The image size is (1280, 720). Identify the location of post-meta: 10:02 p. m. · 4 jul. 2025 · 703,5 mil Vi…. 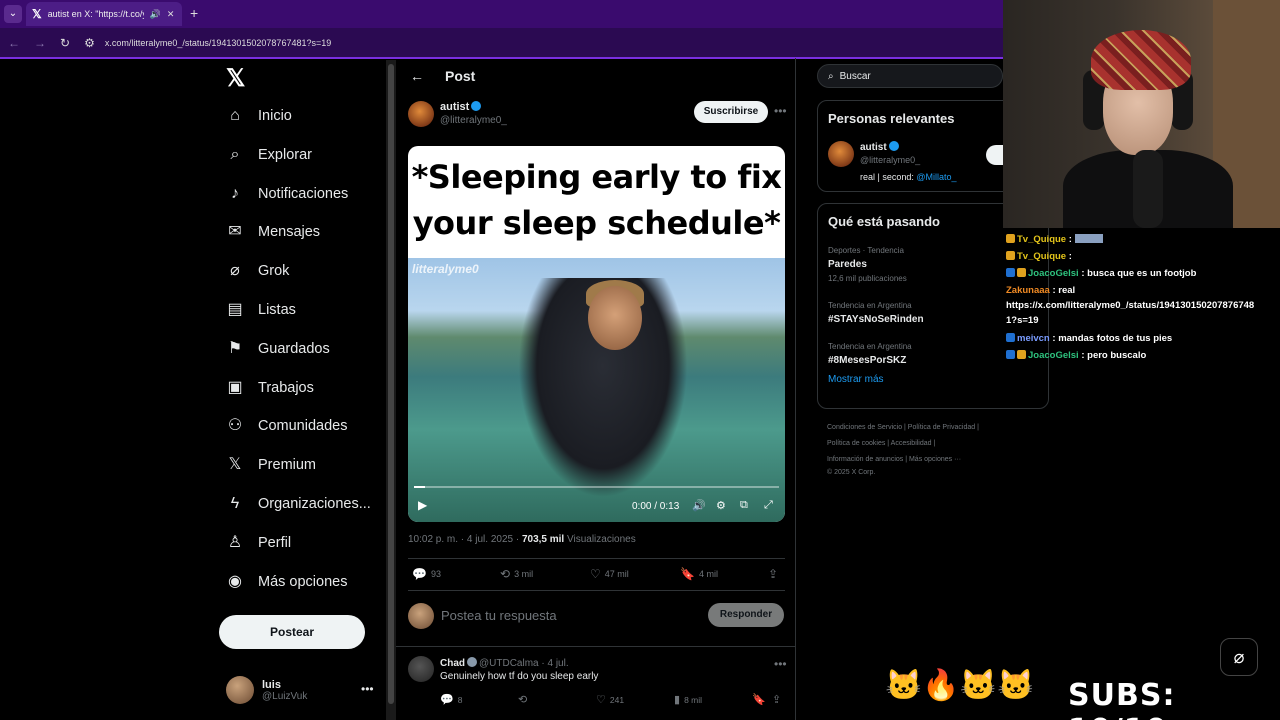
(522, 539).